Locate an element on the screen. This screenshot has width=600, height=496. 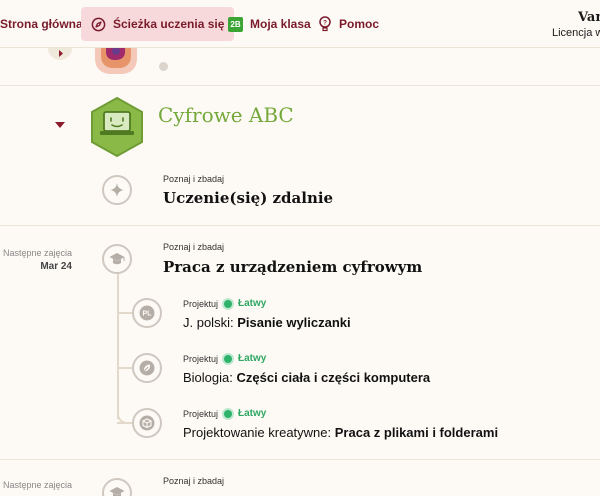
play-icon is located at coordinates (61, 53).